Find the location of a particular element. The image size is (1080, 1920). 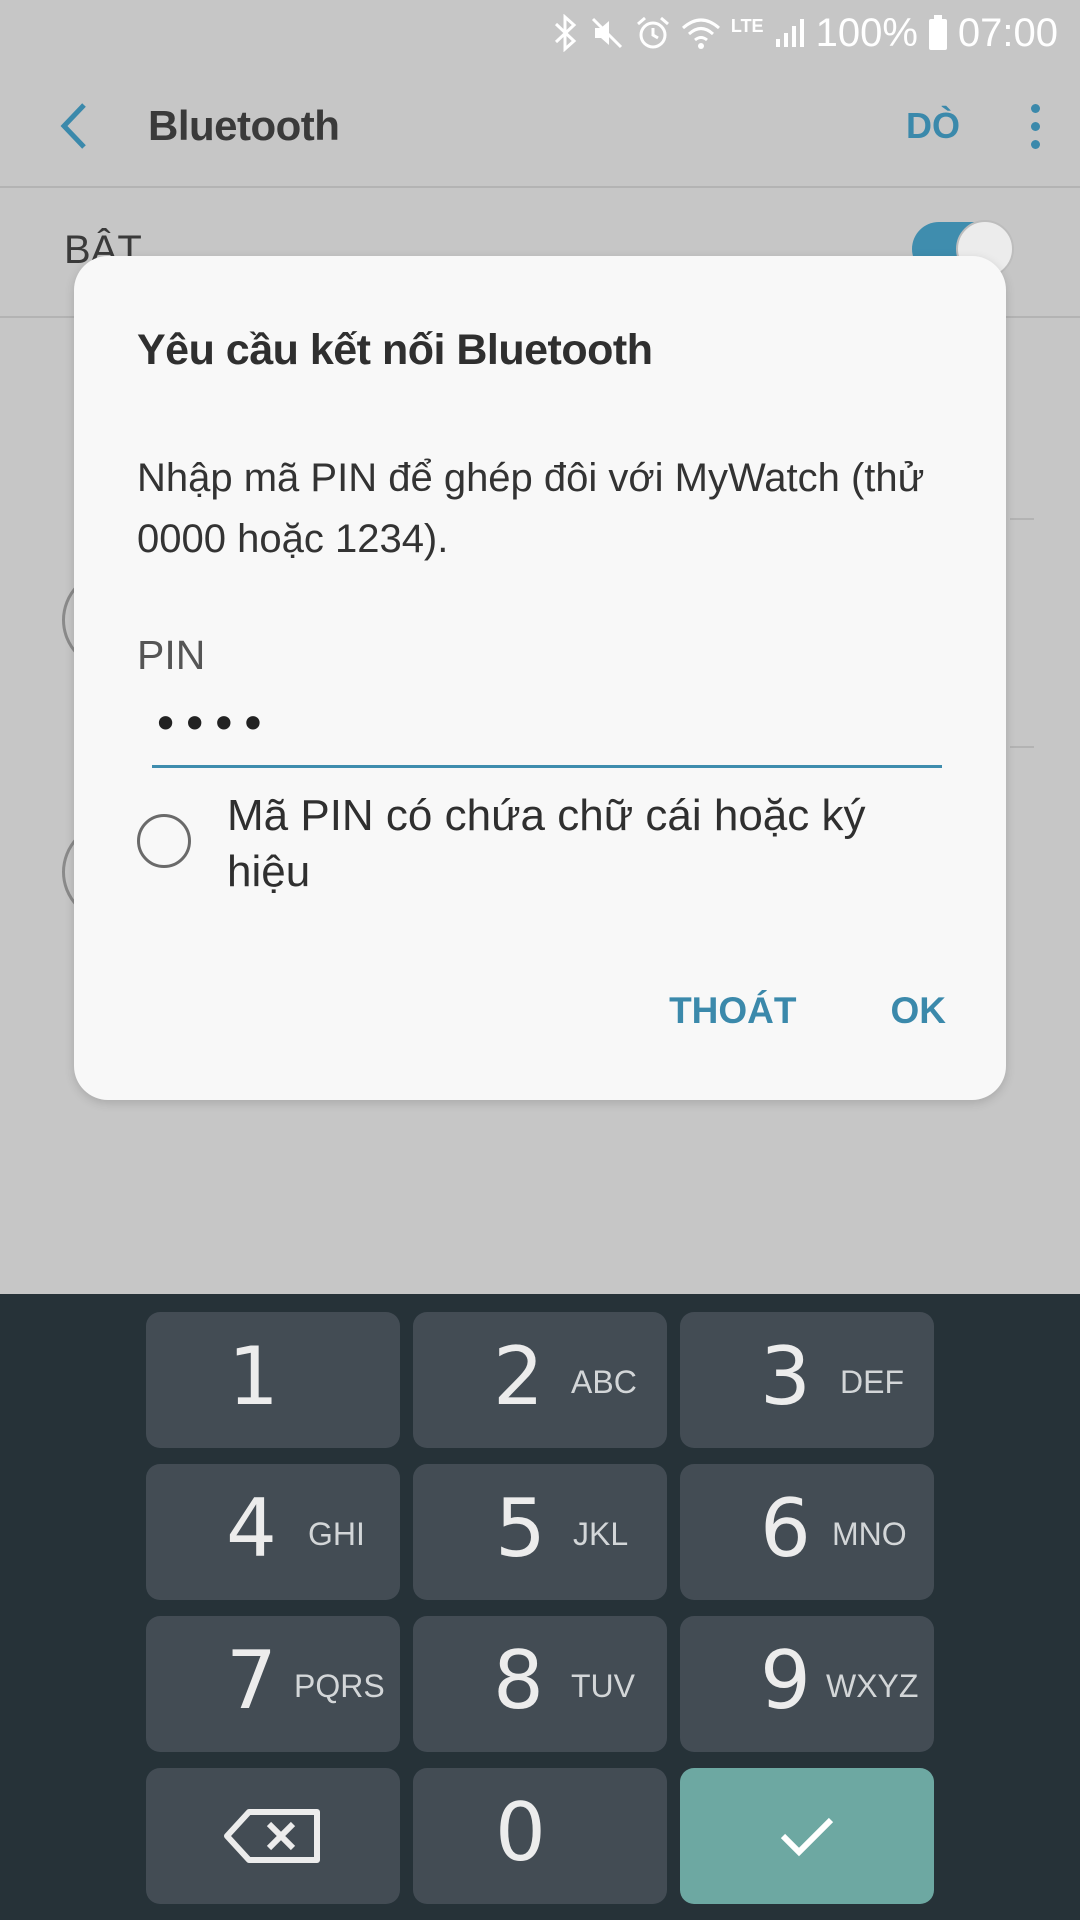

signal-icon is located at coordinates (790, 33).